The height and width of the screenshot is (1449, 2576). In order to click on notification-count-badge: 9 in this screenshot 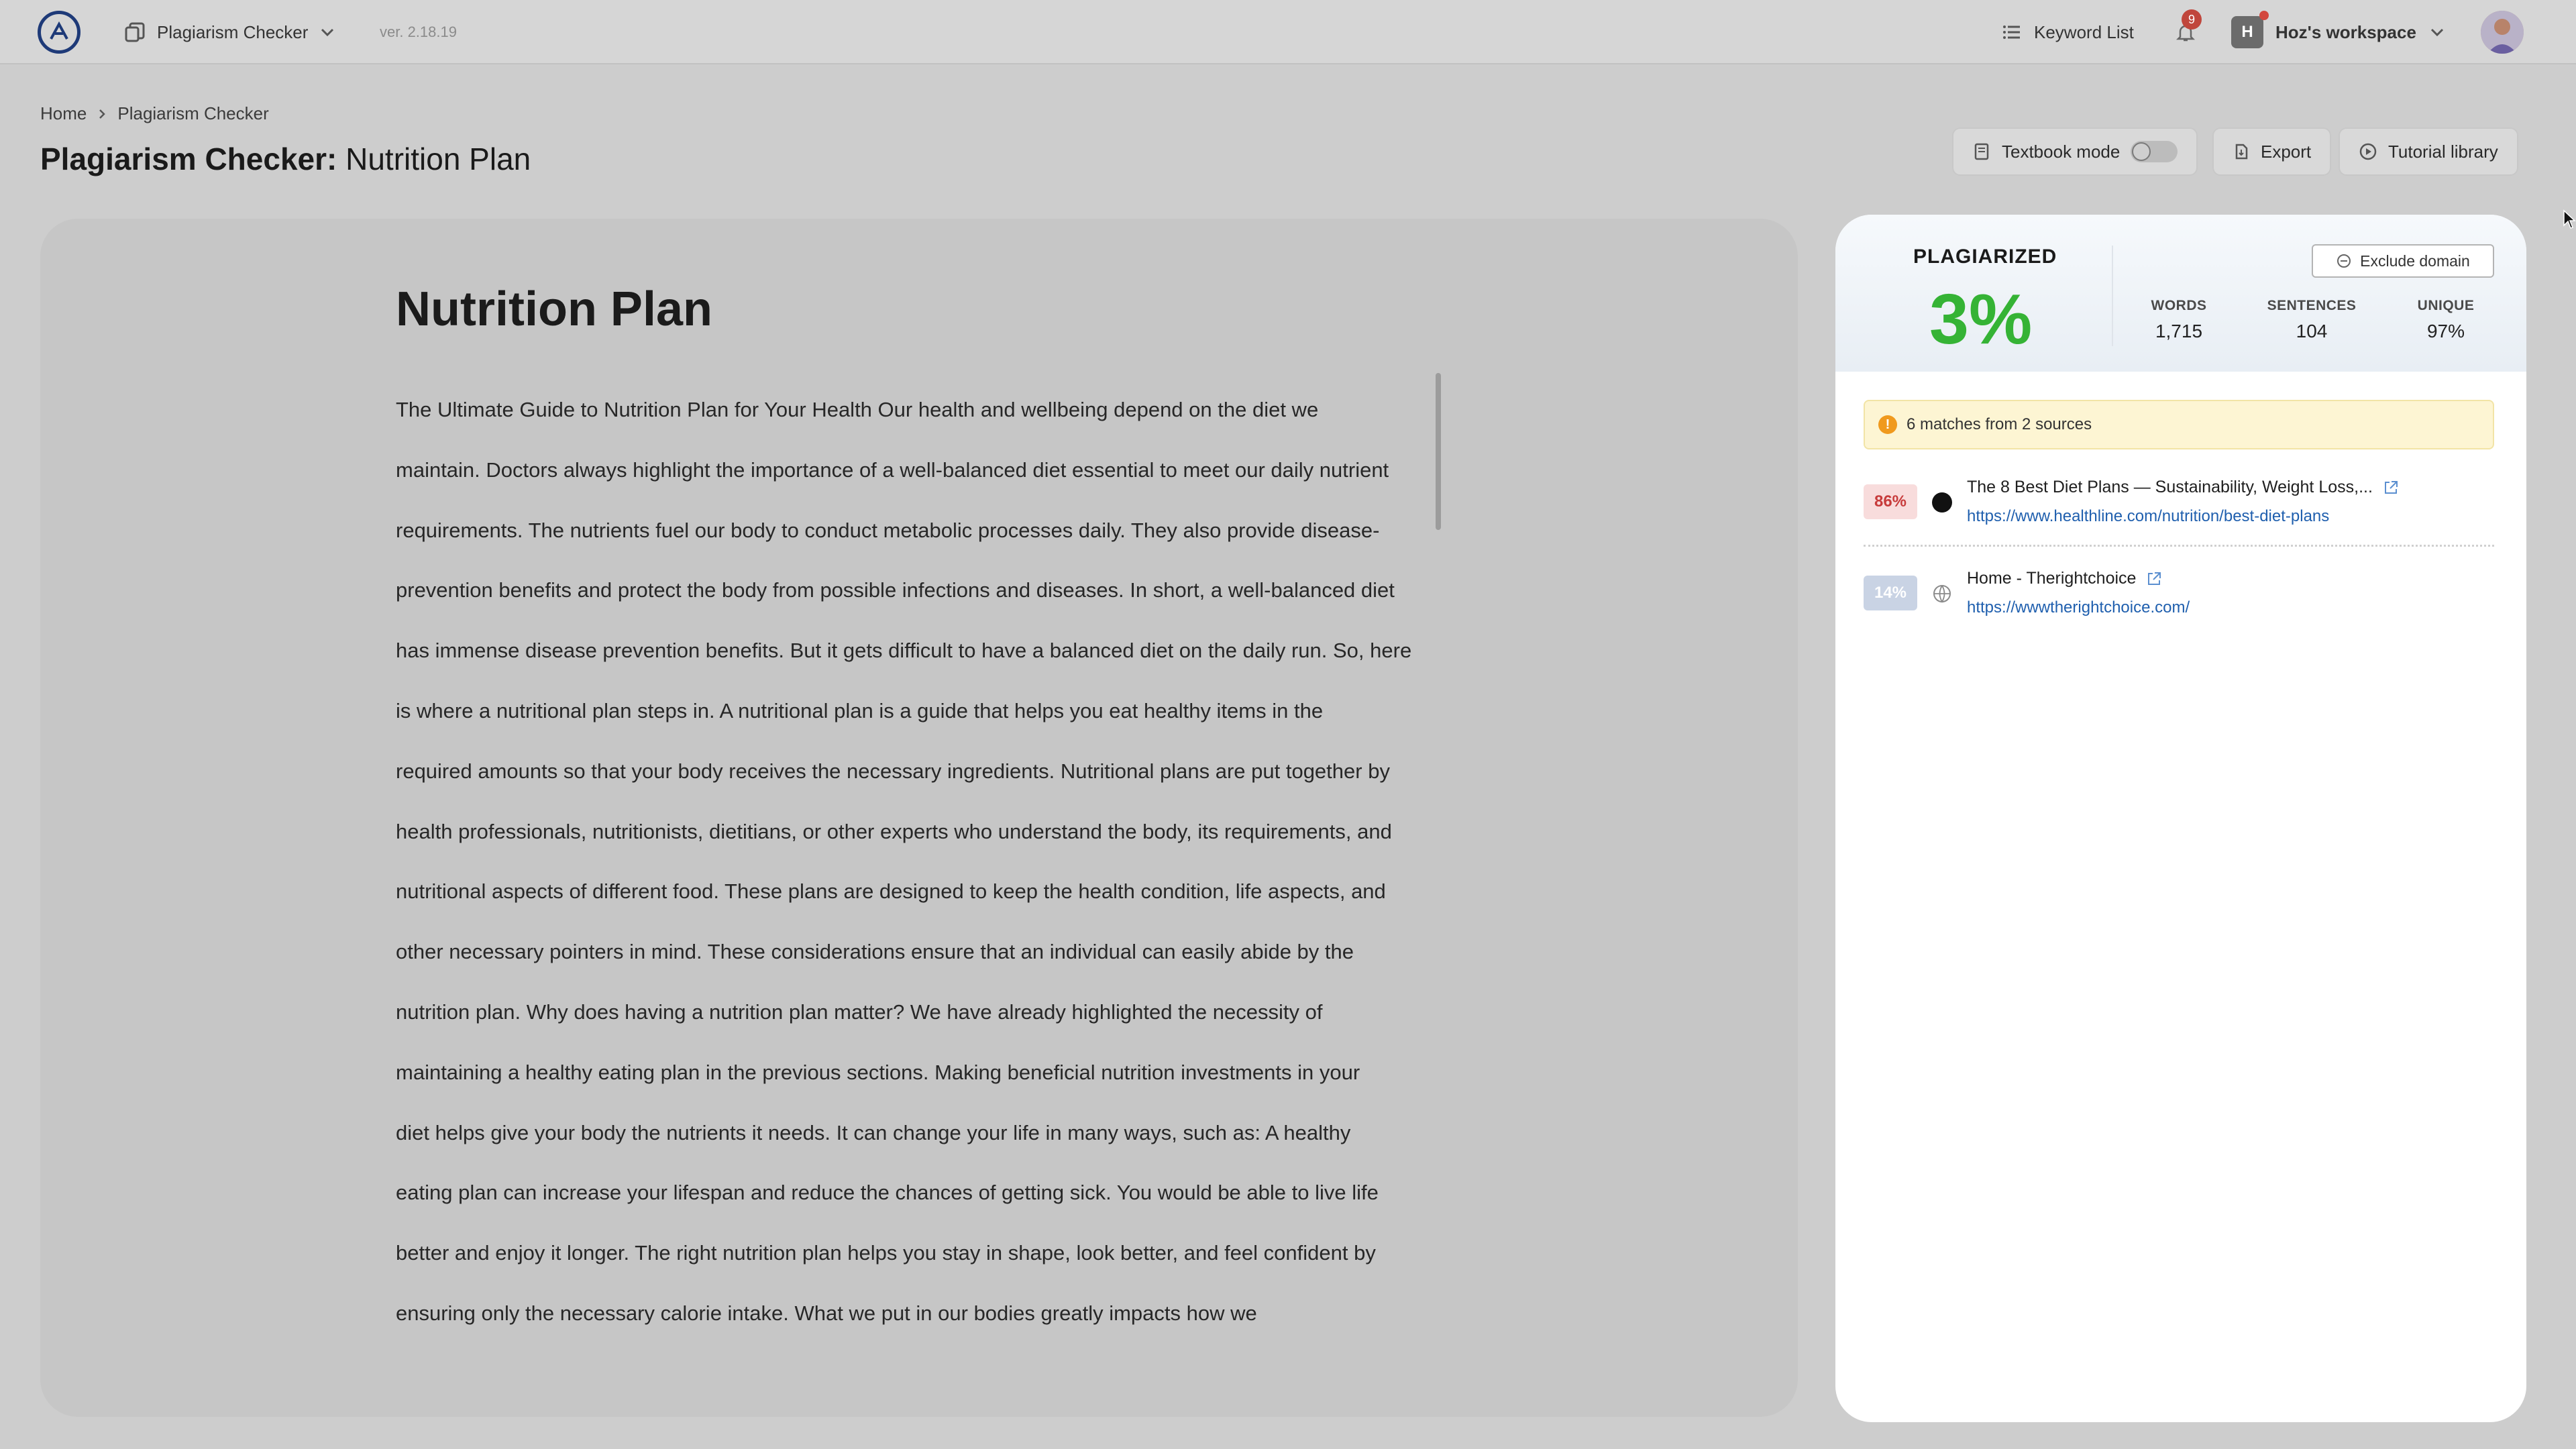, I will do `click(2192, 19)`.